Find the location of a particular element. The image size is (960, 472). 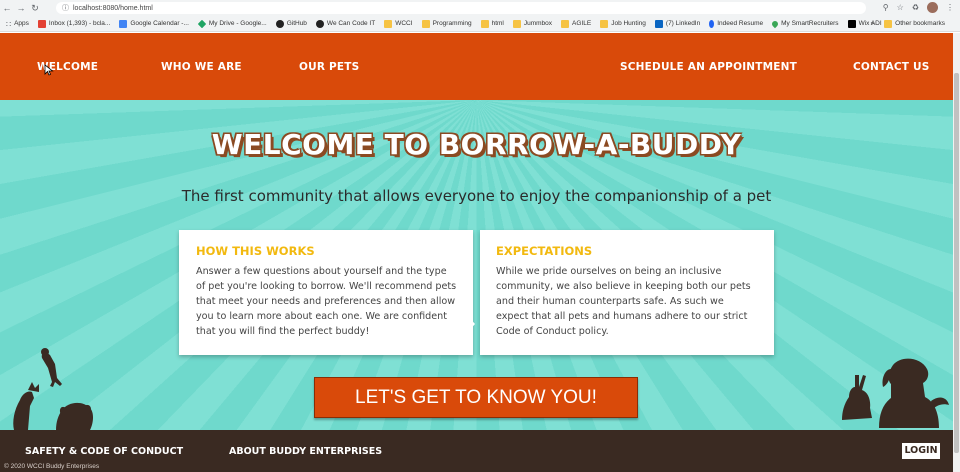

other-bookmarks-label: Other bookmarks is located at coordinates (920, 23).